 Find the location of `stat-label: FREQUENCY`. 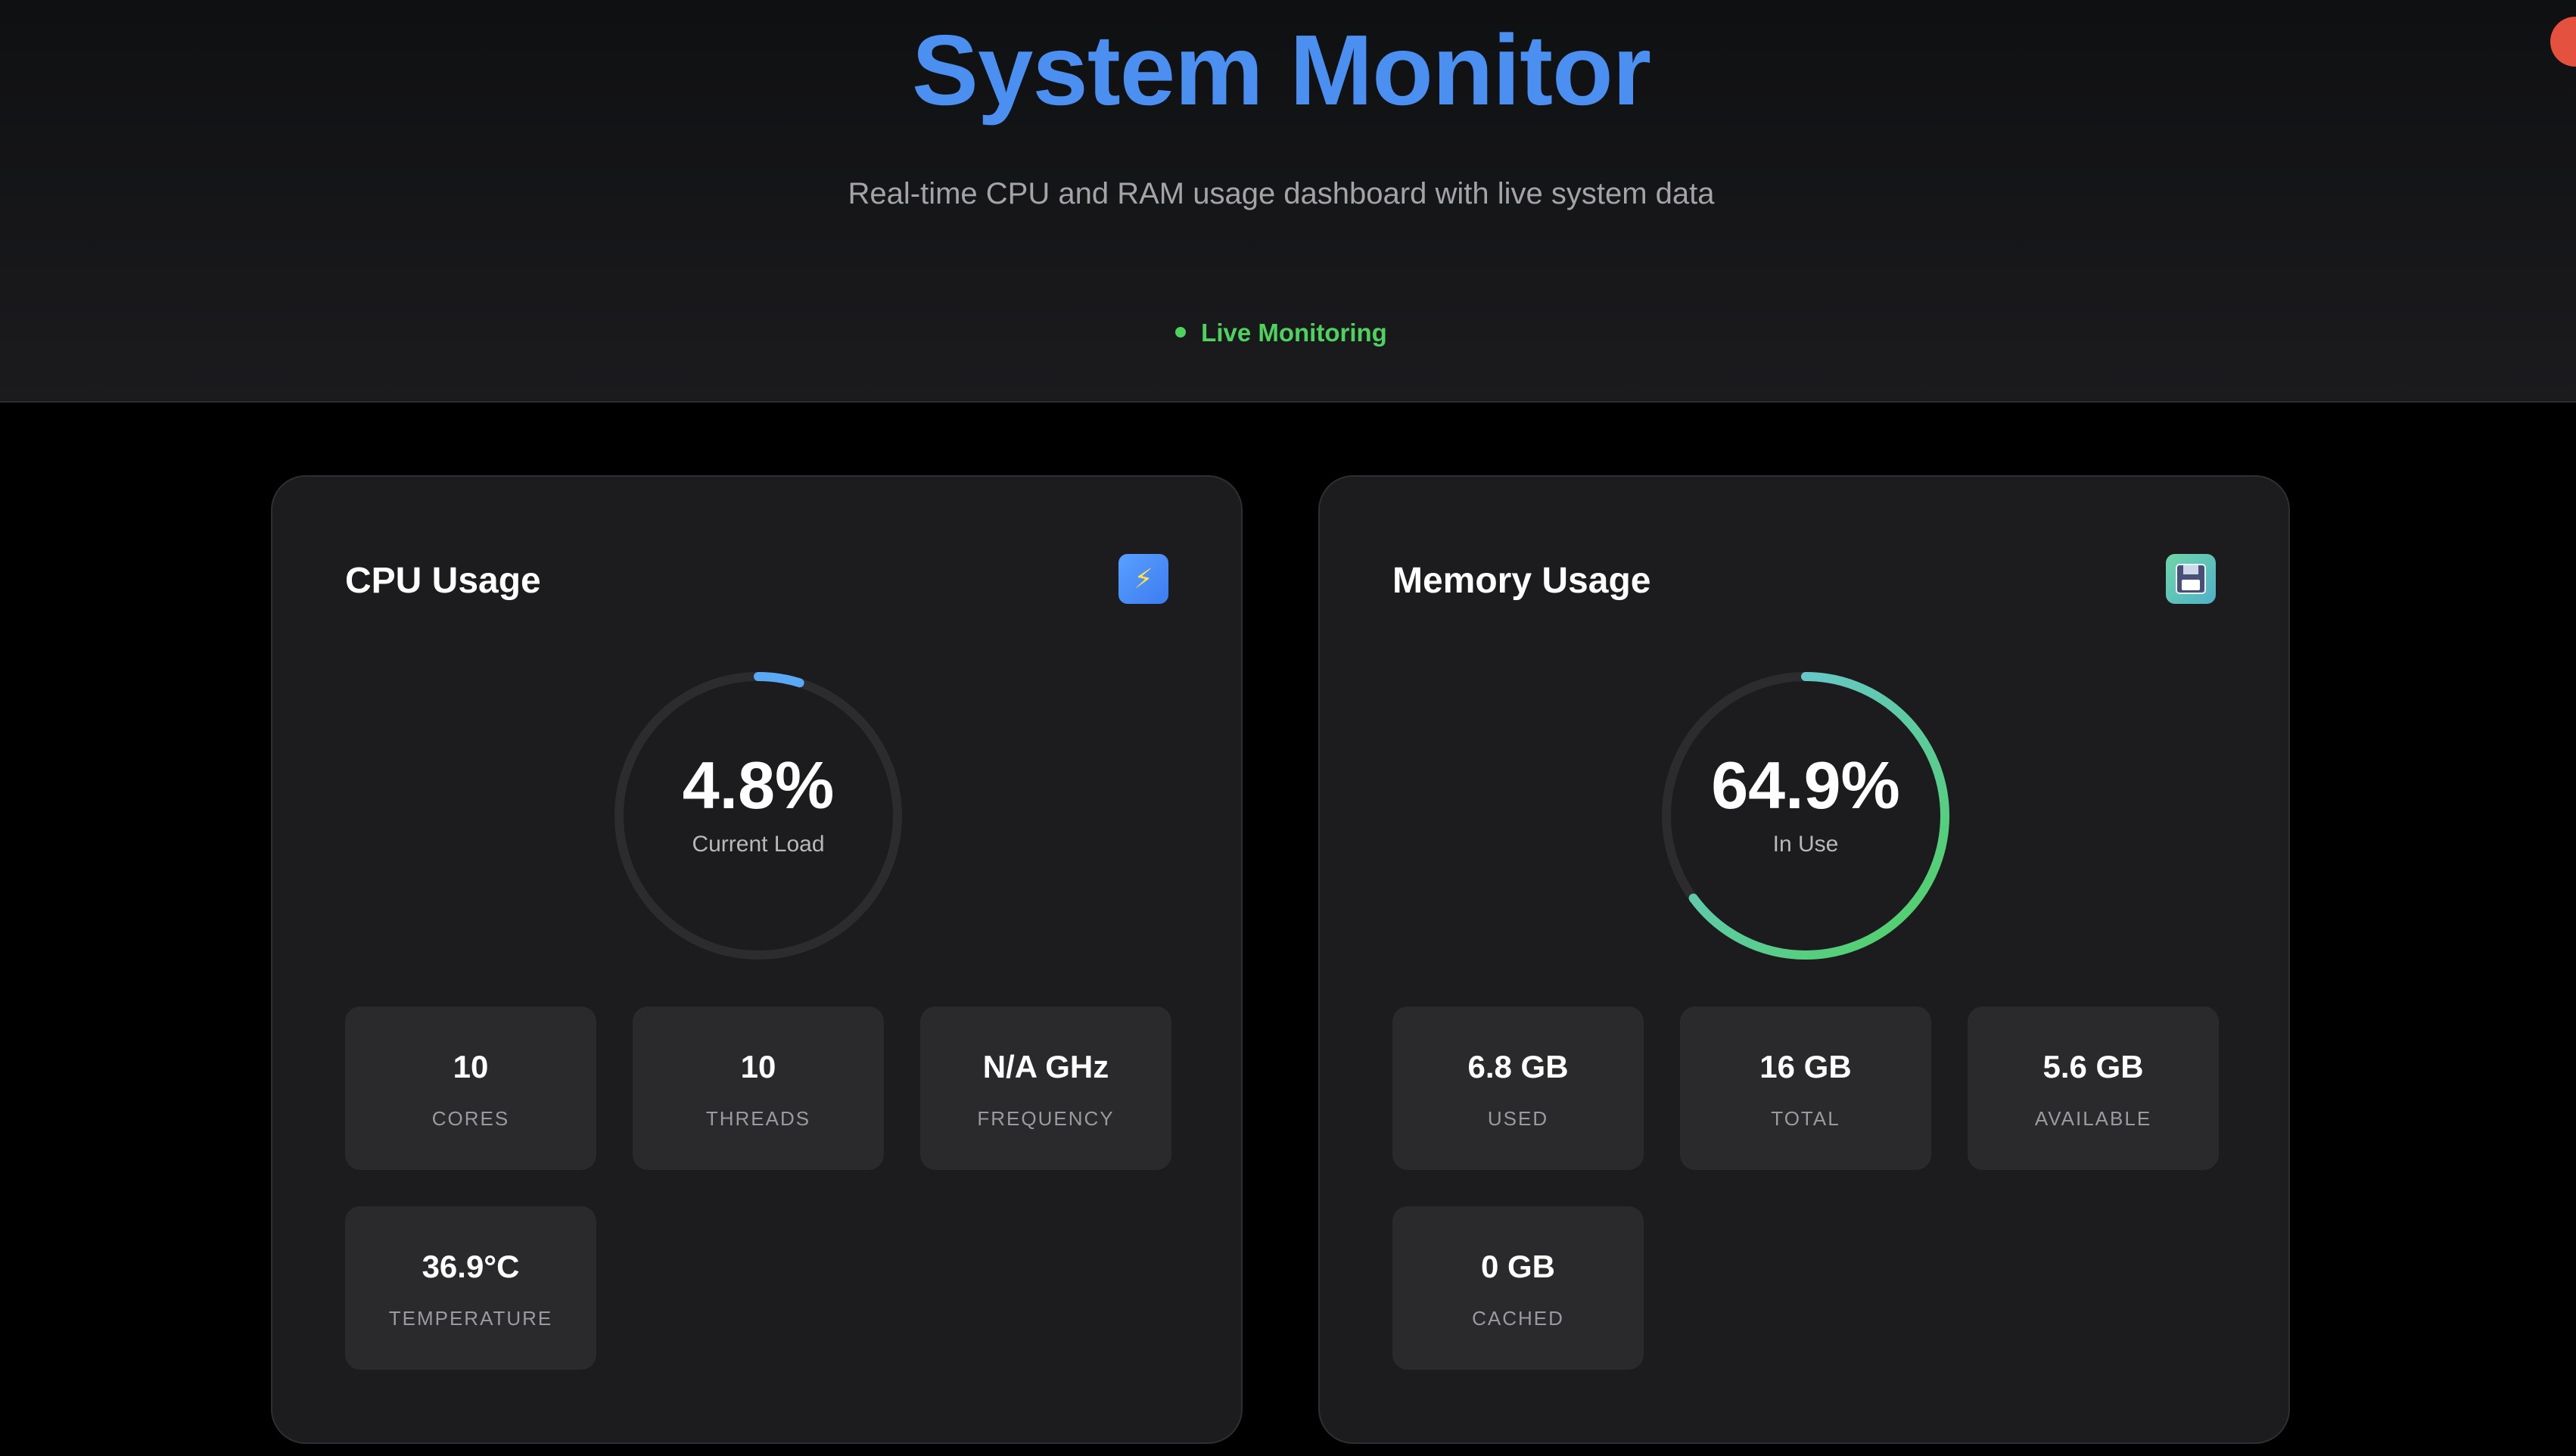

stat-label: FREQUENCY is located at coordinates (1046, 1118).